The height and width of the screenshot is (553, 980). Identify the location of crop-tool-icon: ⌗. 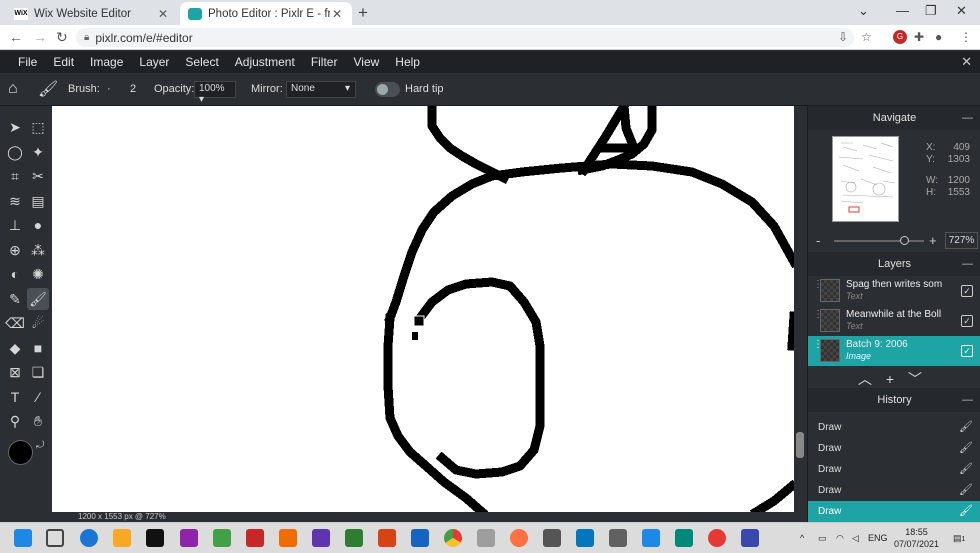
(15, 176).